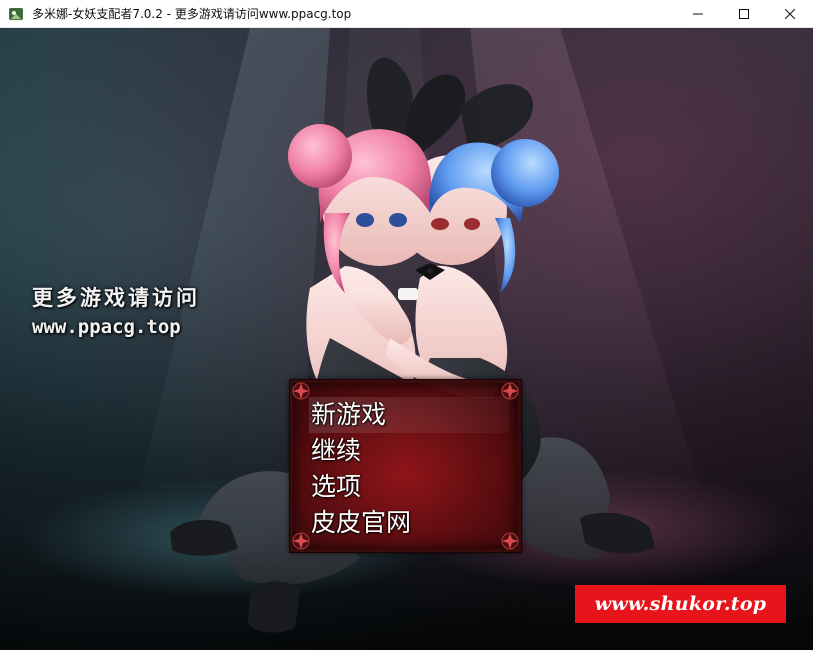 This screenshot has width=813, height=650. I want to click on close-button, so click(790, 14).